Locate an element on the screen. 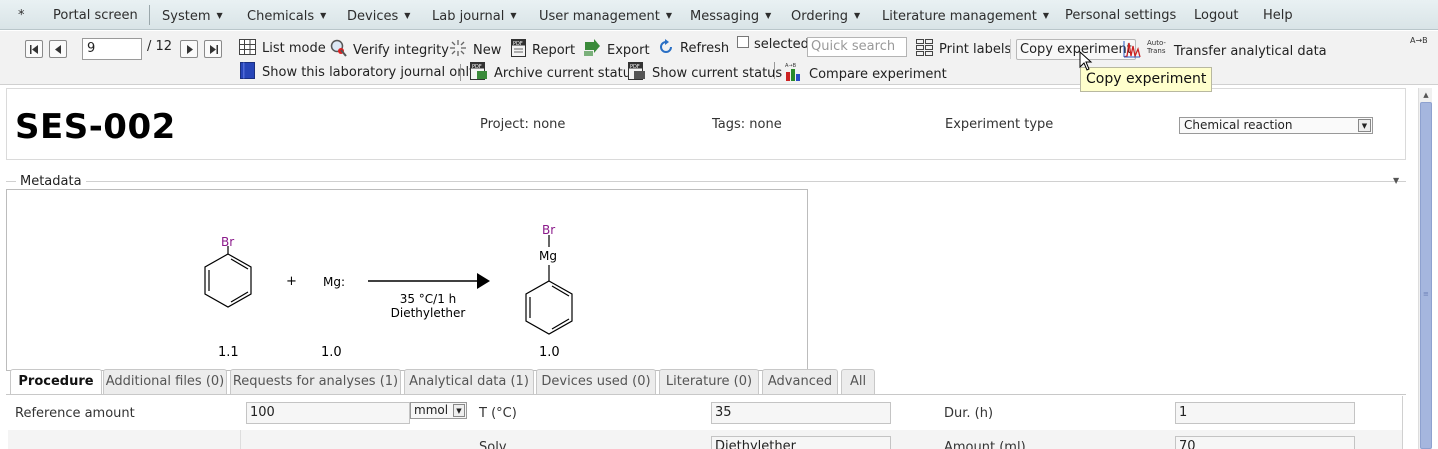  show-current-status-button: PDF Show current status is located at coordinates (705, 72).